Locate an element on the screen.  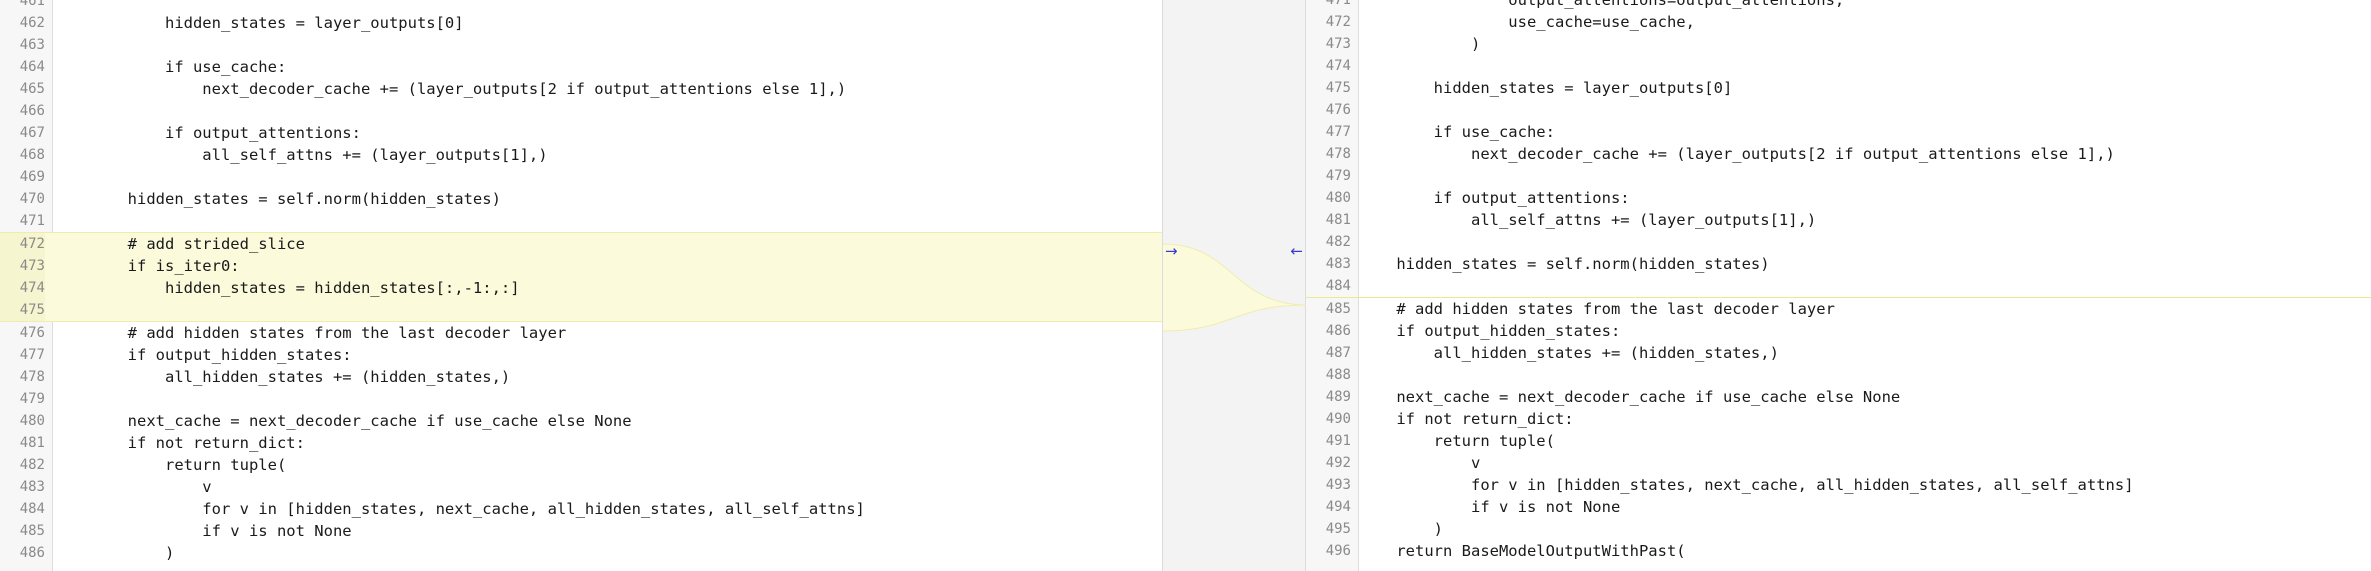
code-line: 494 if v is not None is located at coordinates (1838, 507).